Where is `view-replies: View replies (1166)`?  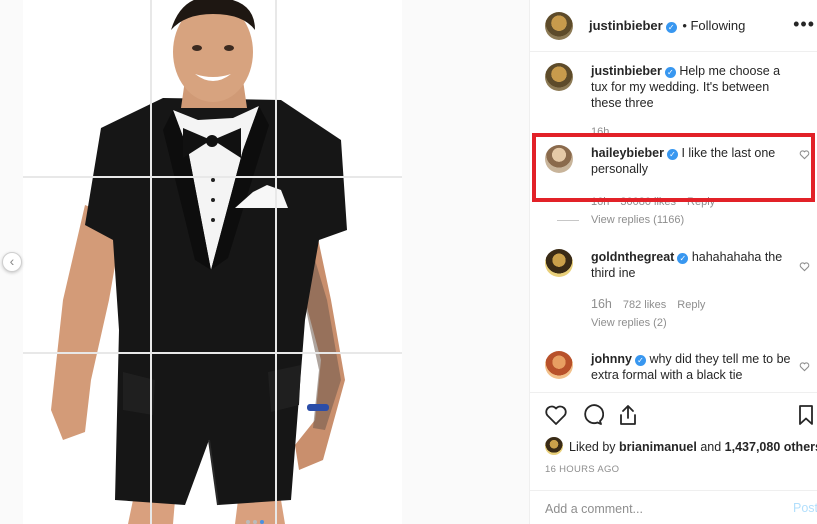 view-replies: View replies (1166) is located at coordinates (620, 220).